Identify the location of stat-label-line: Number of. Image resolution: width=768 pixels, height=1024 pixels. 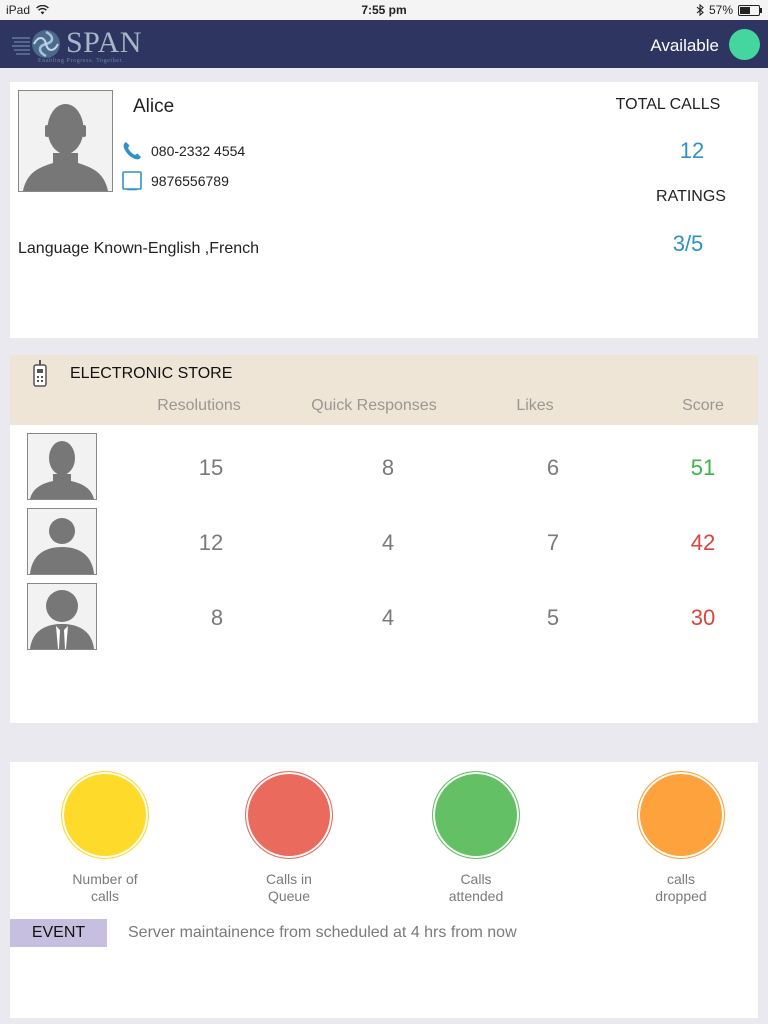
(105, 879).